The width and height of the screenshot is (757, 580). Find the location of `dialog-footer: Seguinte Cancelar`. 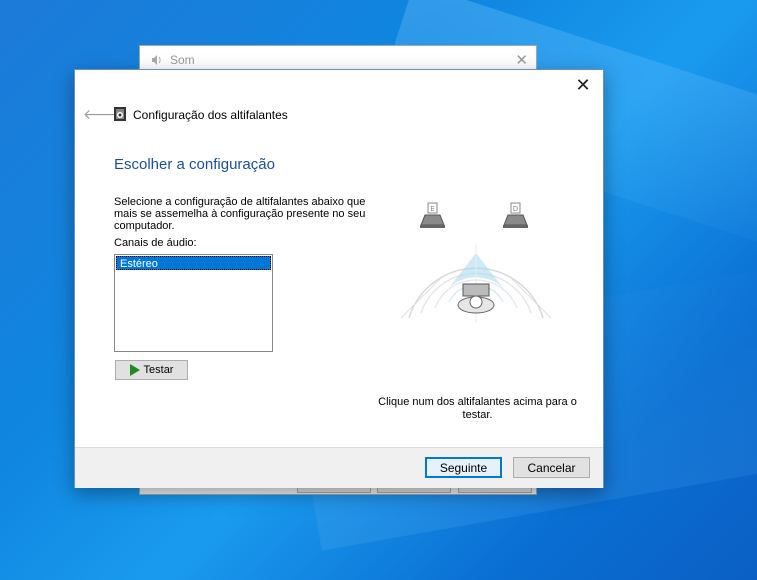

dialog-footer: Seguinte Cancelar is located at coordinates (339, 467).